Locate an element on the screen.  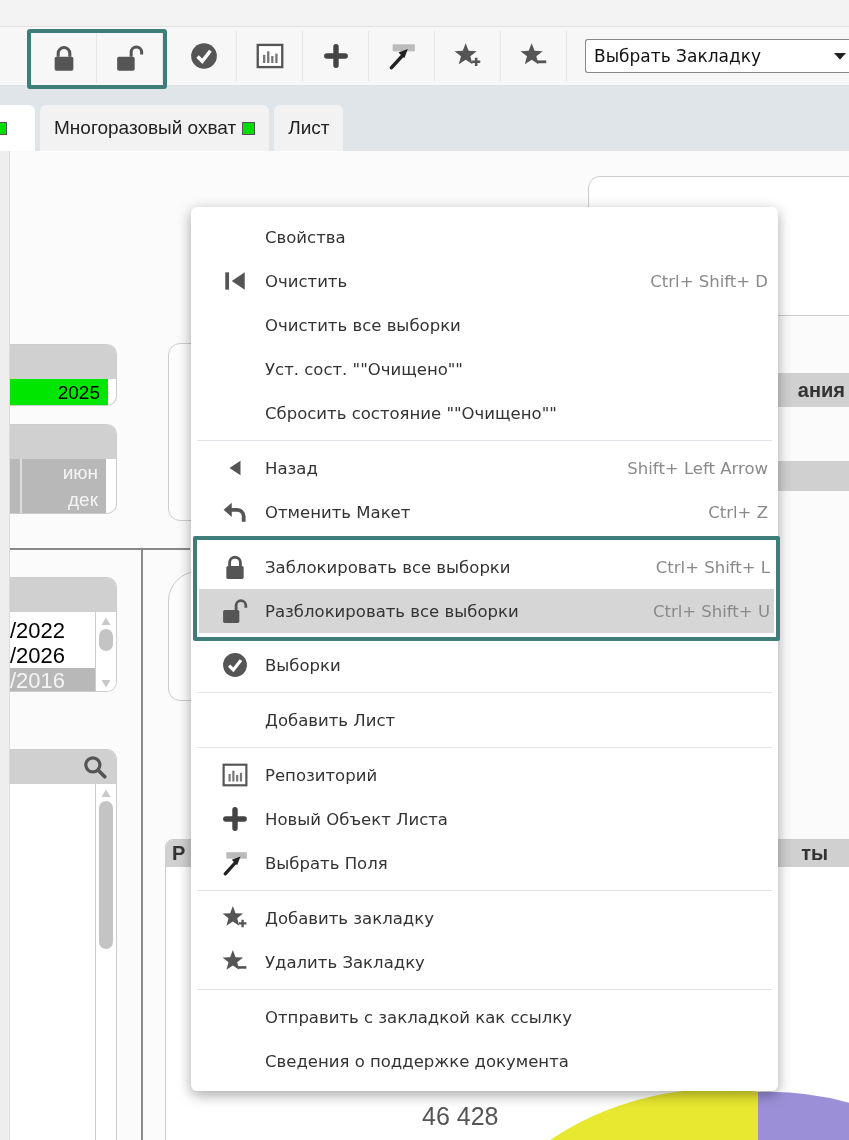
menu-item: Очистить все выборки is located at coordinates (484, 325).